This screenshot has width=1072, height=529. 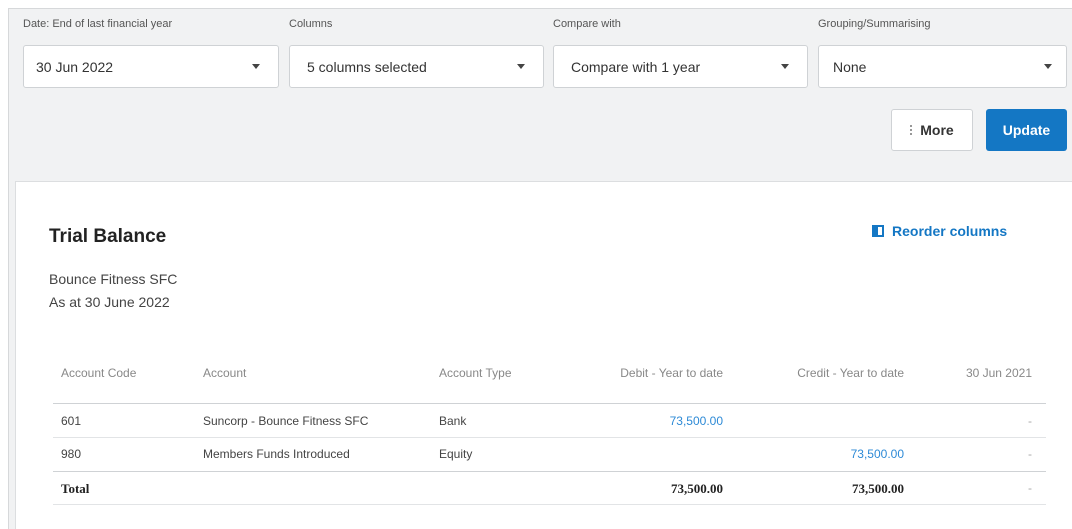 What do you see at coordinates (549, 504) in the screenshot?
I see `total-bottom-divider` at bounding box center [549, 504].